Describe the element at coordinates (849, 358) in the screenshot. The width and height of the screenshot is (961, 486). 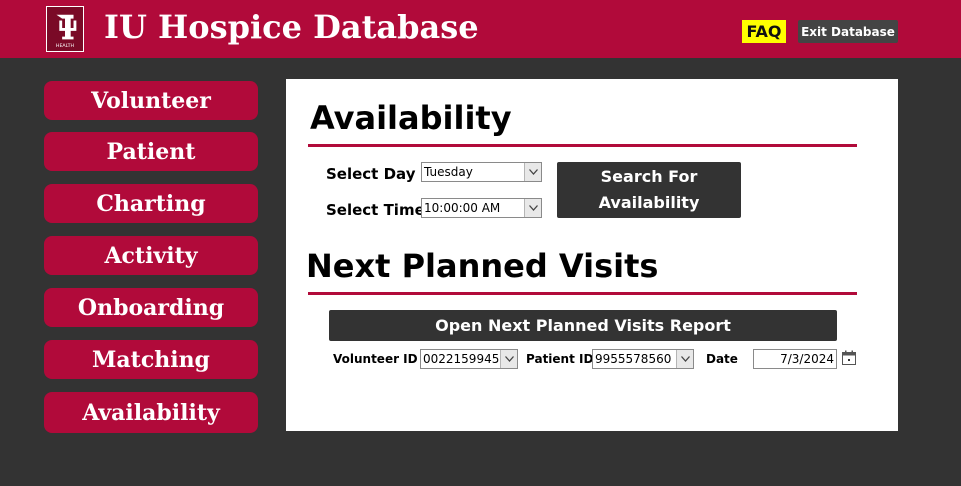
I see `calendar-icon` at that location.